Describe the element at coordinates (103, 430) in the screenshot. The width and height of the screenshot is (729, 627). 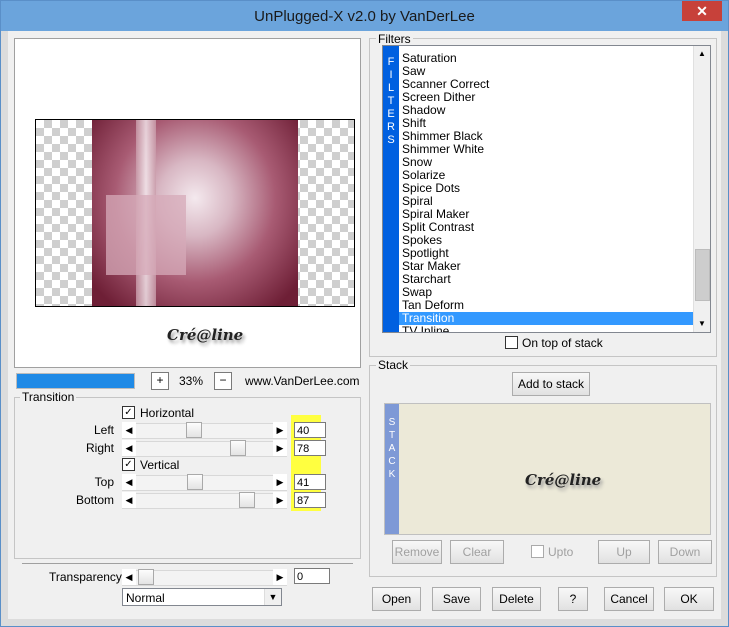
I see `param-label-left: Left` at that location.